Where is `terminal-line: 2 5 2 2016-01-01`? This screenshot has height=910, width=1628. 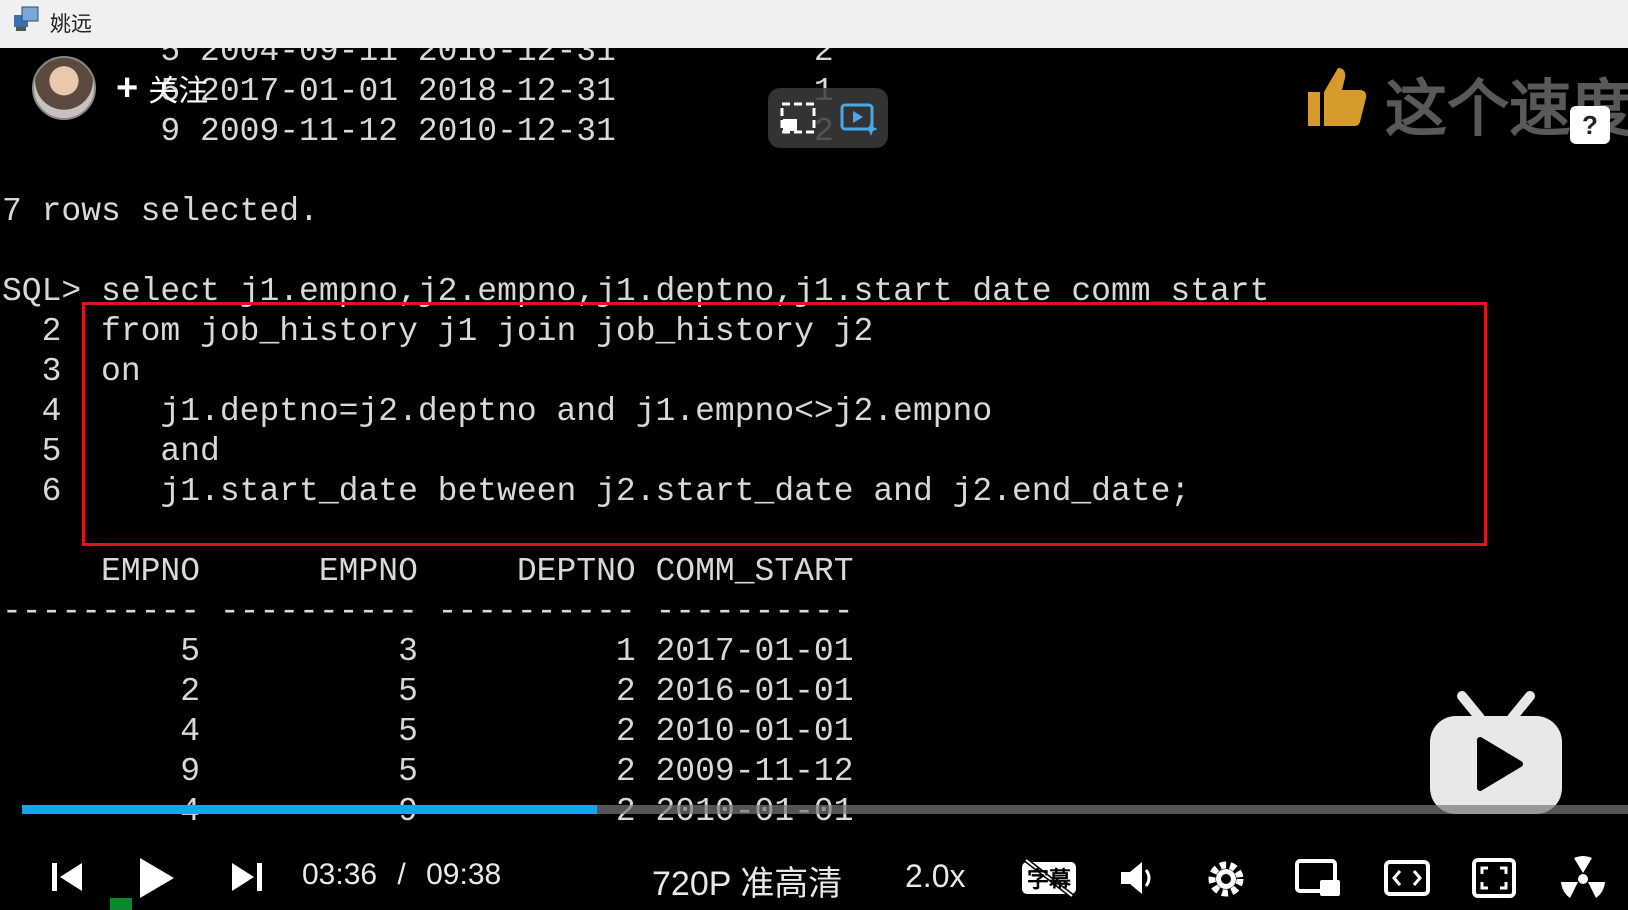
terminal-line: 2 5 2 2016-01-01 is located at coordinates (428, 691).